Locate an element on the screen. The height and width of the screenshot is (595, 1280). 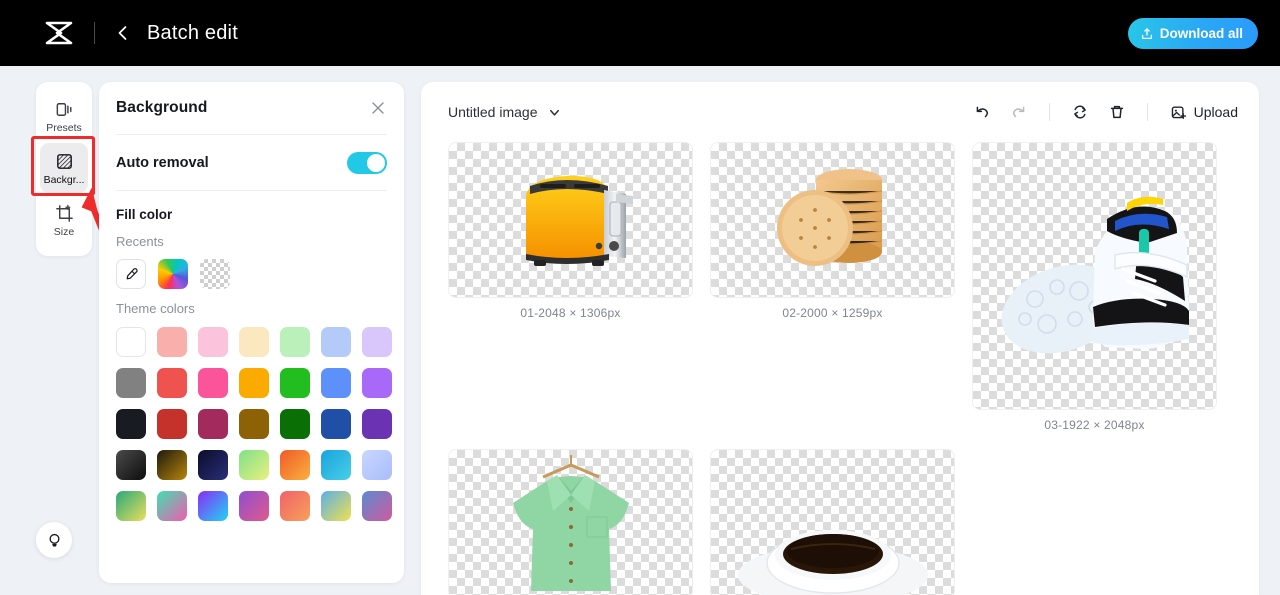
coffee-cup is located at coordinates (832, 562).